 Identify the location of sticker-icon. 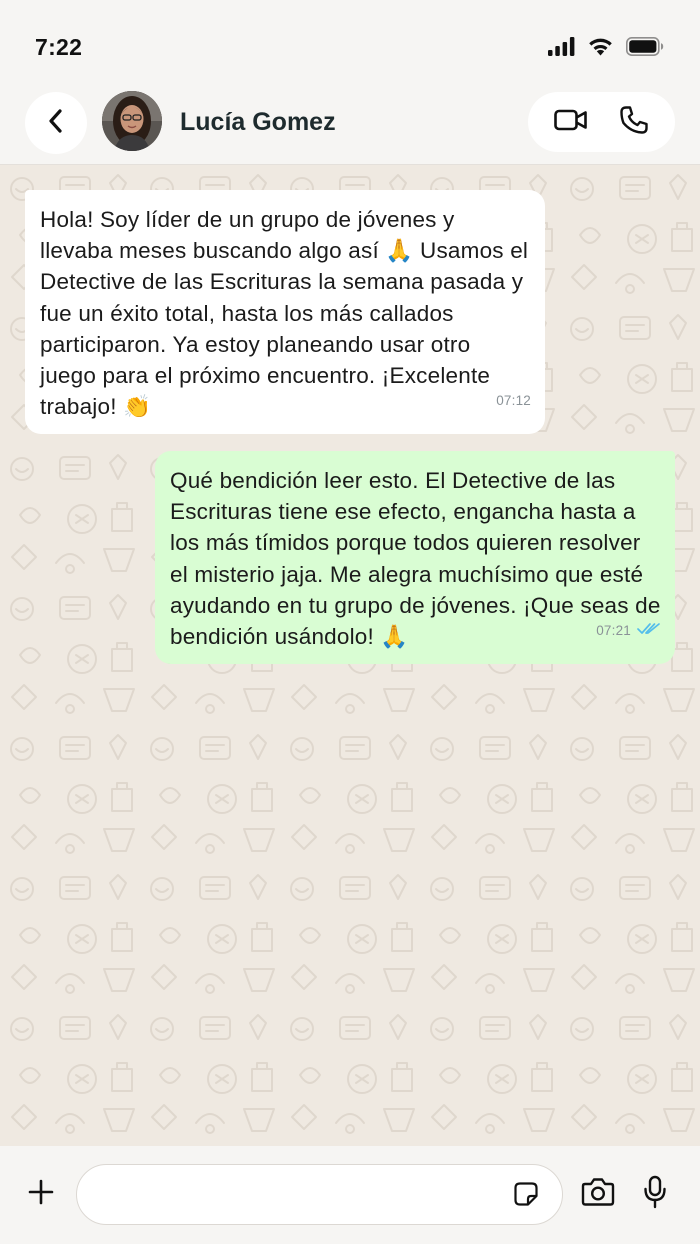
(526, 1196).